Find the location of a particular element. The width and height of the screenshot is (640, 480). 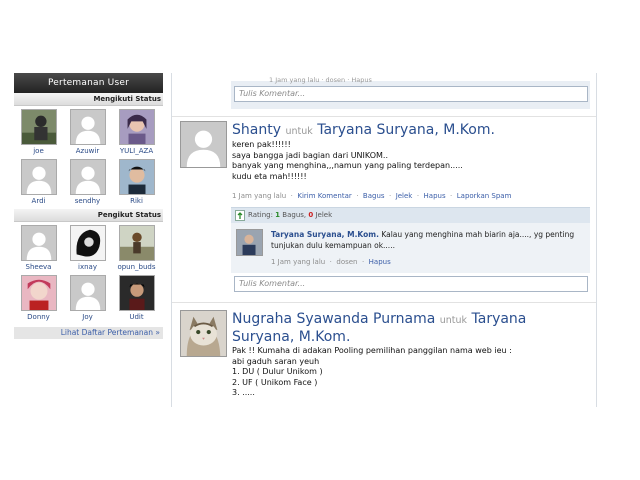

friend-name: opun_buds is located at coordinates (136, 267).